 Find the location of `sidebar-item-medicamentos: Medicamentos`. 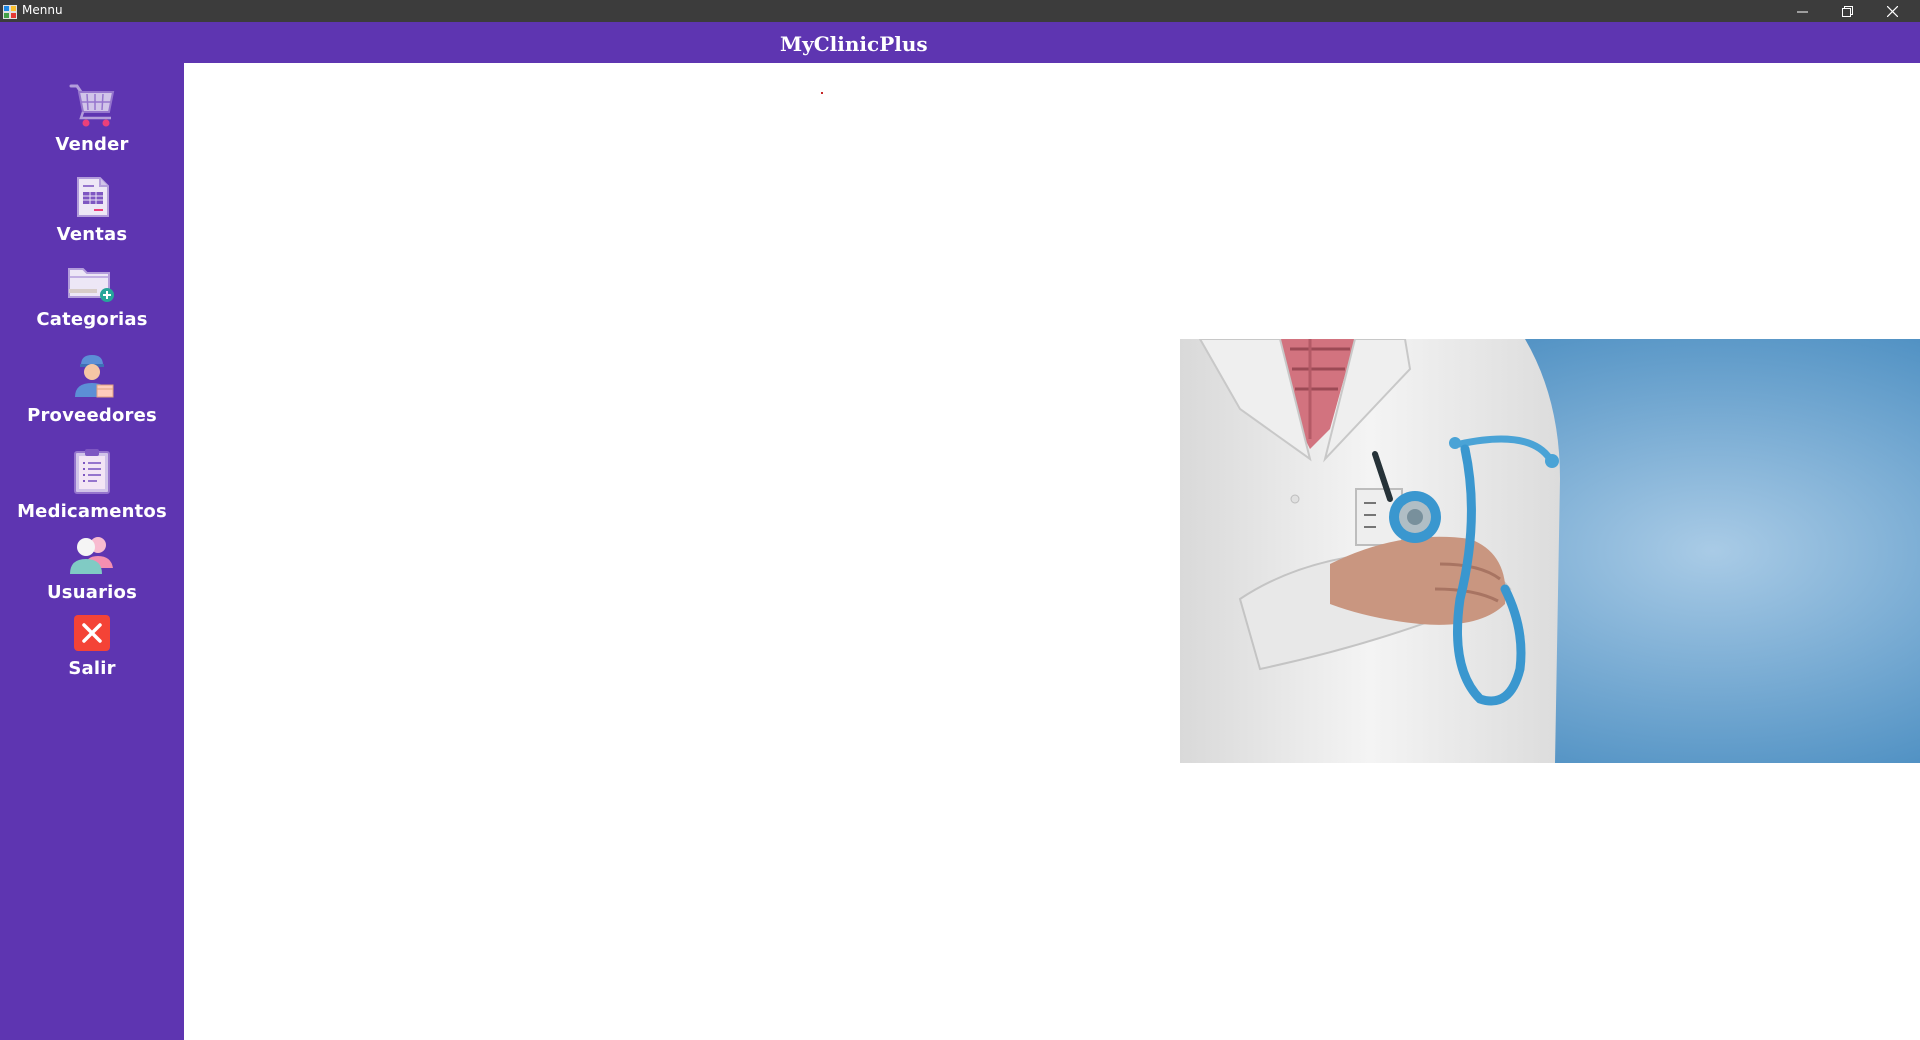

sidebar-item-medicamentos: Medicamentos is located at coordinates (92, 484).